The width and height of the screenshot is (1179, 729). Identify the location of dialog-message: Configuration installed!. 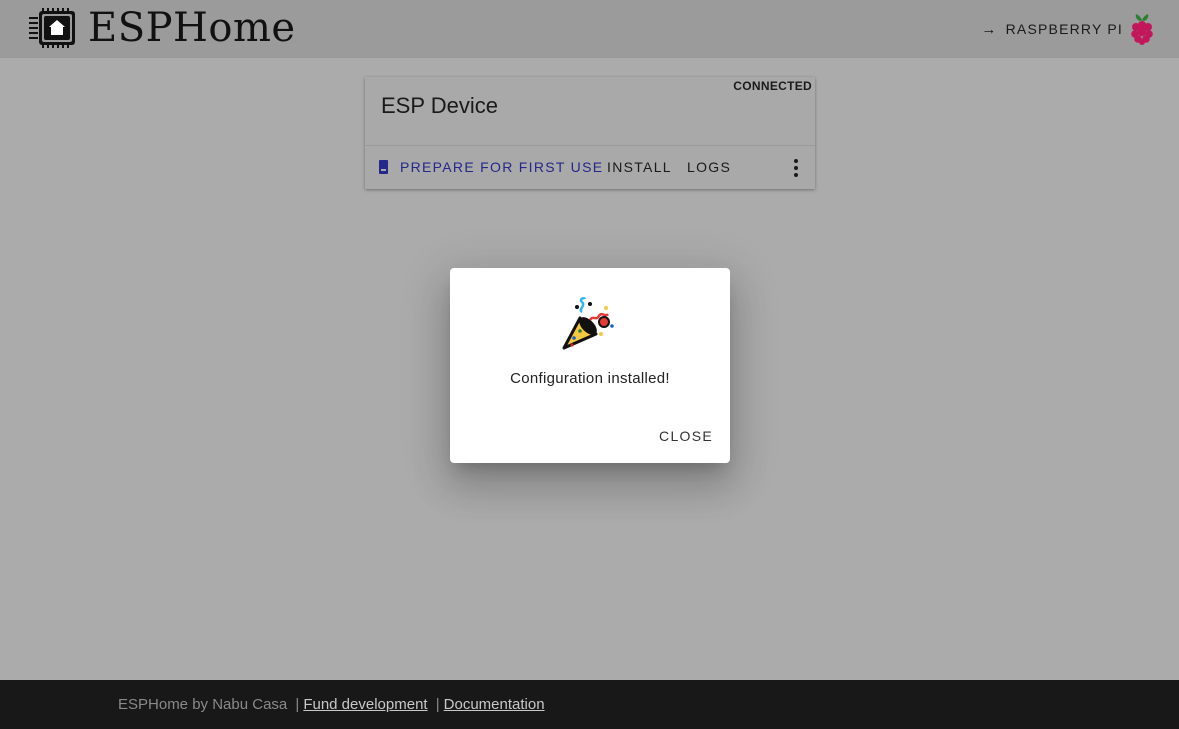
(590, 378).